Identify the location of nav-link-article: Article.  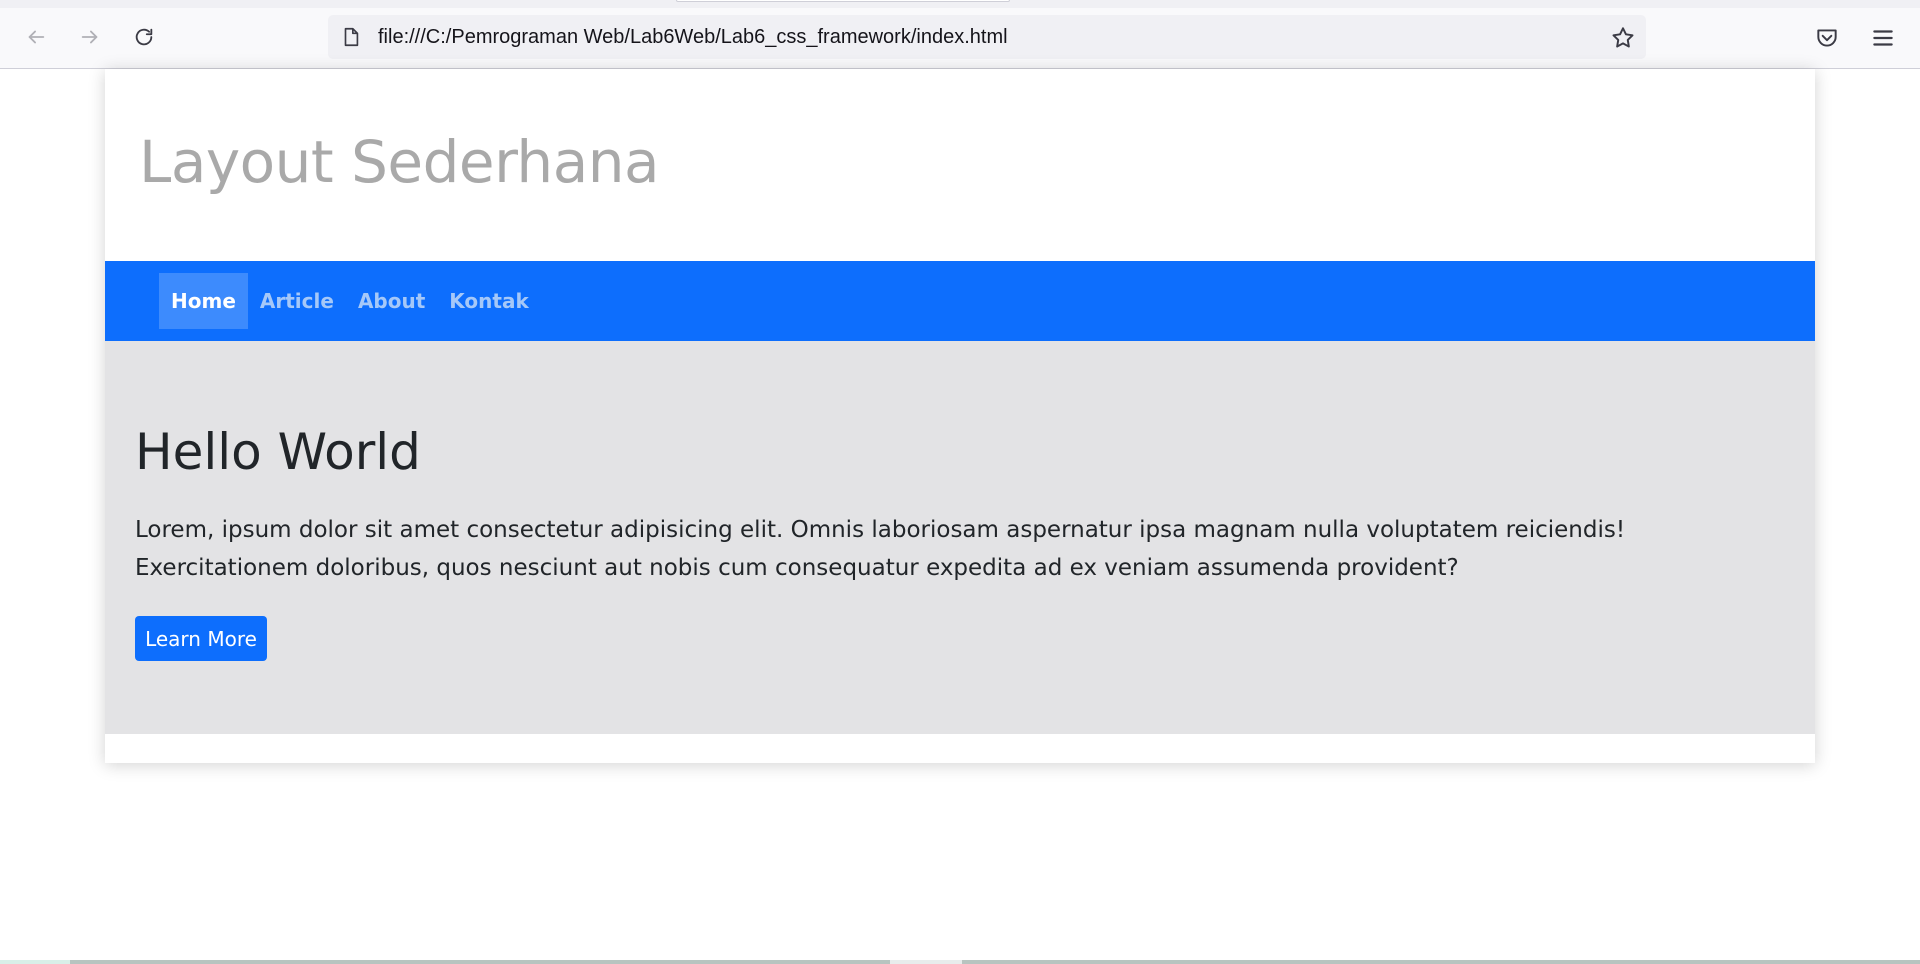
(297, 301).